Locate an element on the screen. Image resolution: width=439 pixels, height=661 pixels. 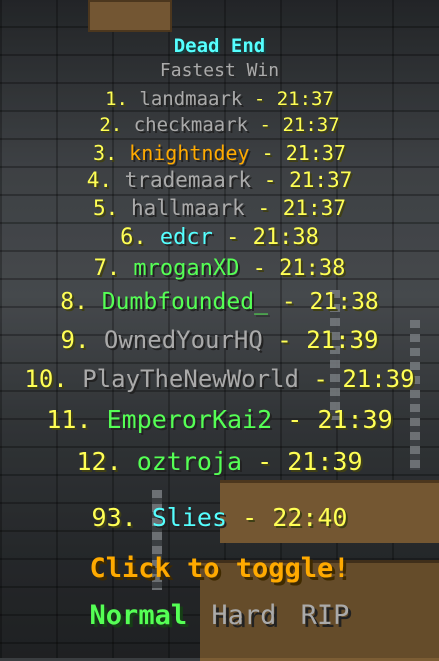
entry-player-name: edcr is located at coordinates (186, 237).